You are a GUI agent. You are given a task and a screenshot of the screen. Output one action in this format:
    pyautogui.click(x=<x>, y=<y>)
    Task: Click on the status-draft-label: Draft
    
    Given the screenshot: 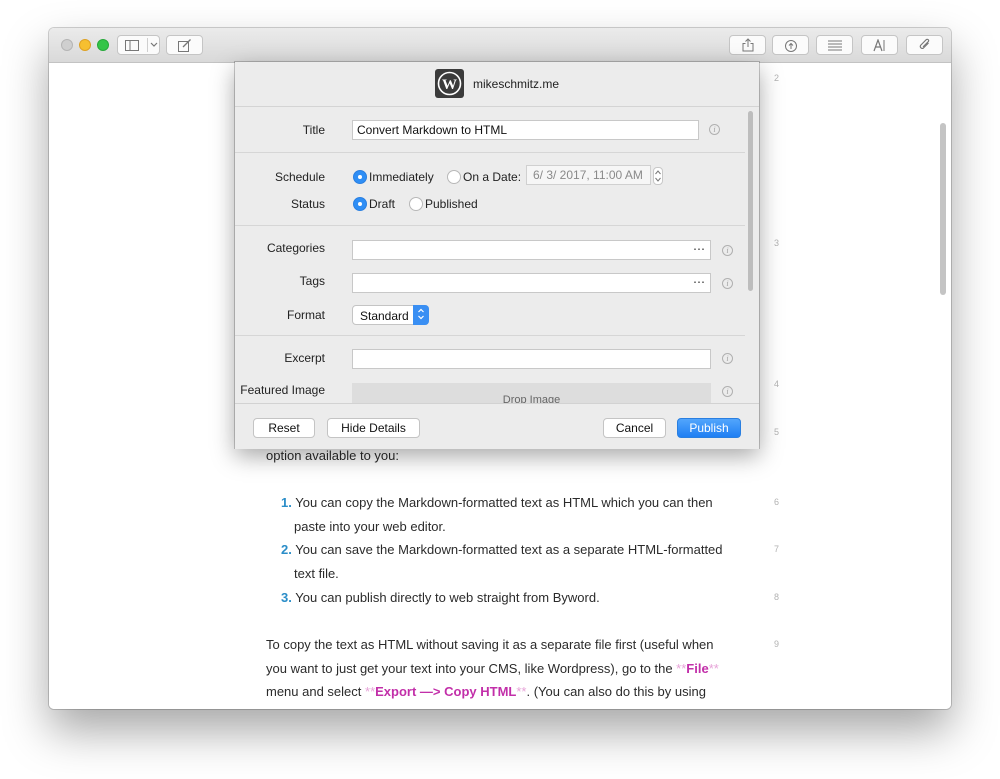 What is the action you would take?
    pyautogui.click(x=382, y=204)
    